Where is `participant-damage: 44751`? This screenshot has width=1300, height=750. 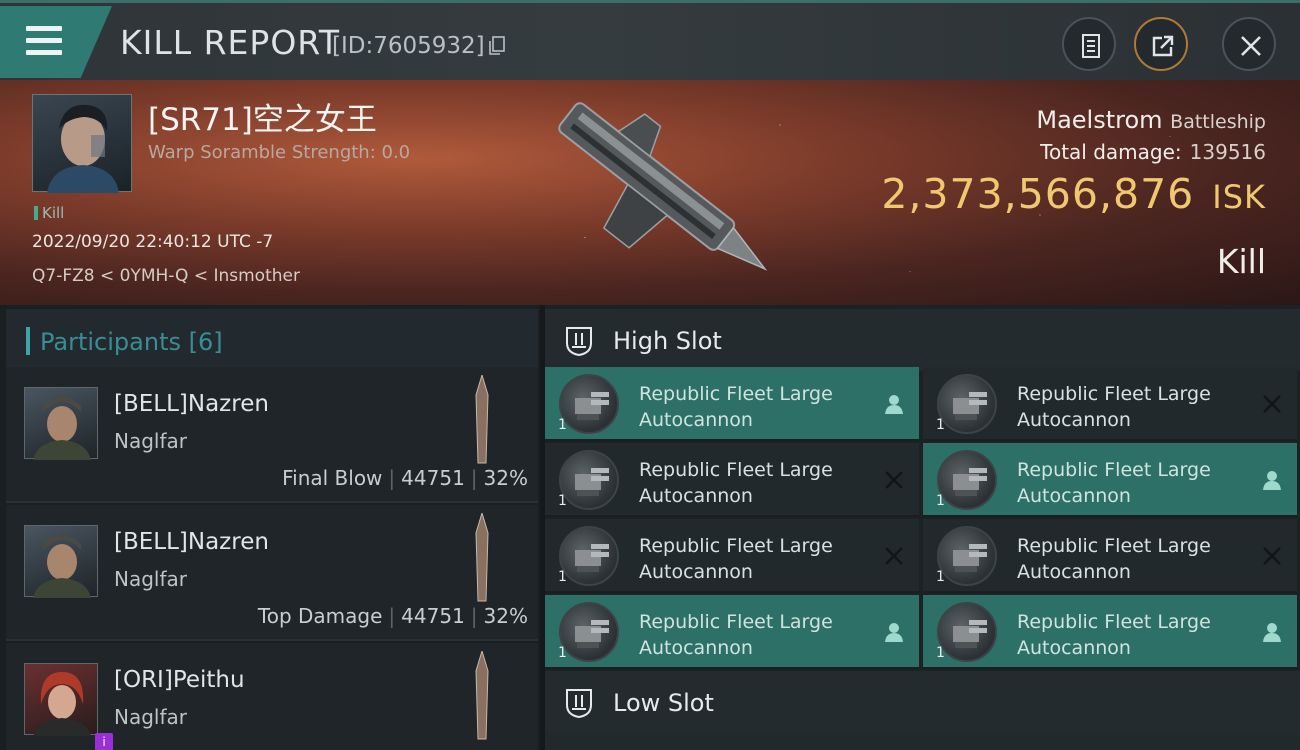 participant-damage: 44751 is located at coordinates (433, 616).